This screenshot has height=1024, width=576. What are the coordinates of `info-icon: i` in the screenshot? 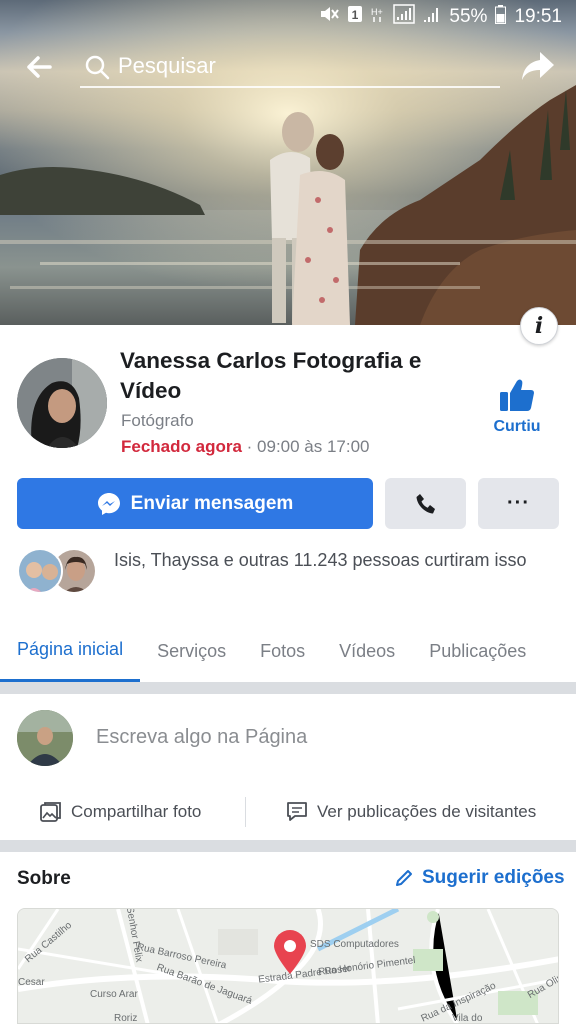 It's located at (539, 326).